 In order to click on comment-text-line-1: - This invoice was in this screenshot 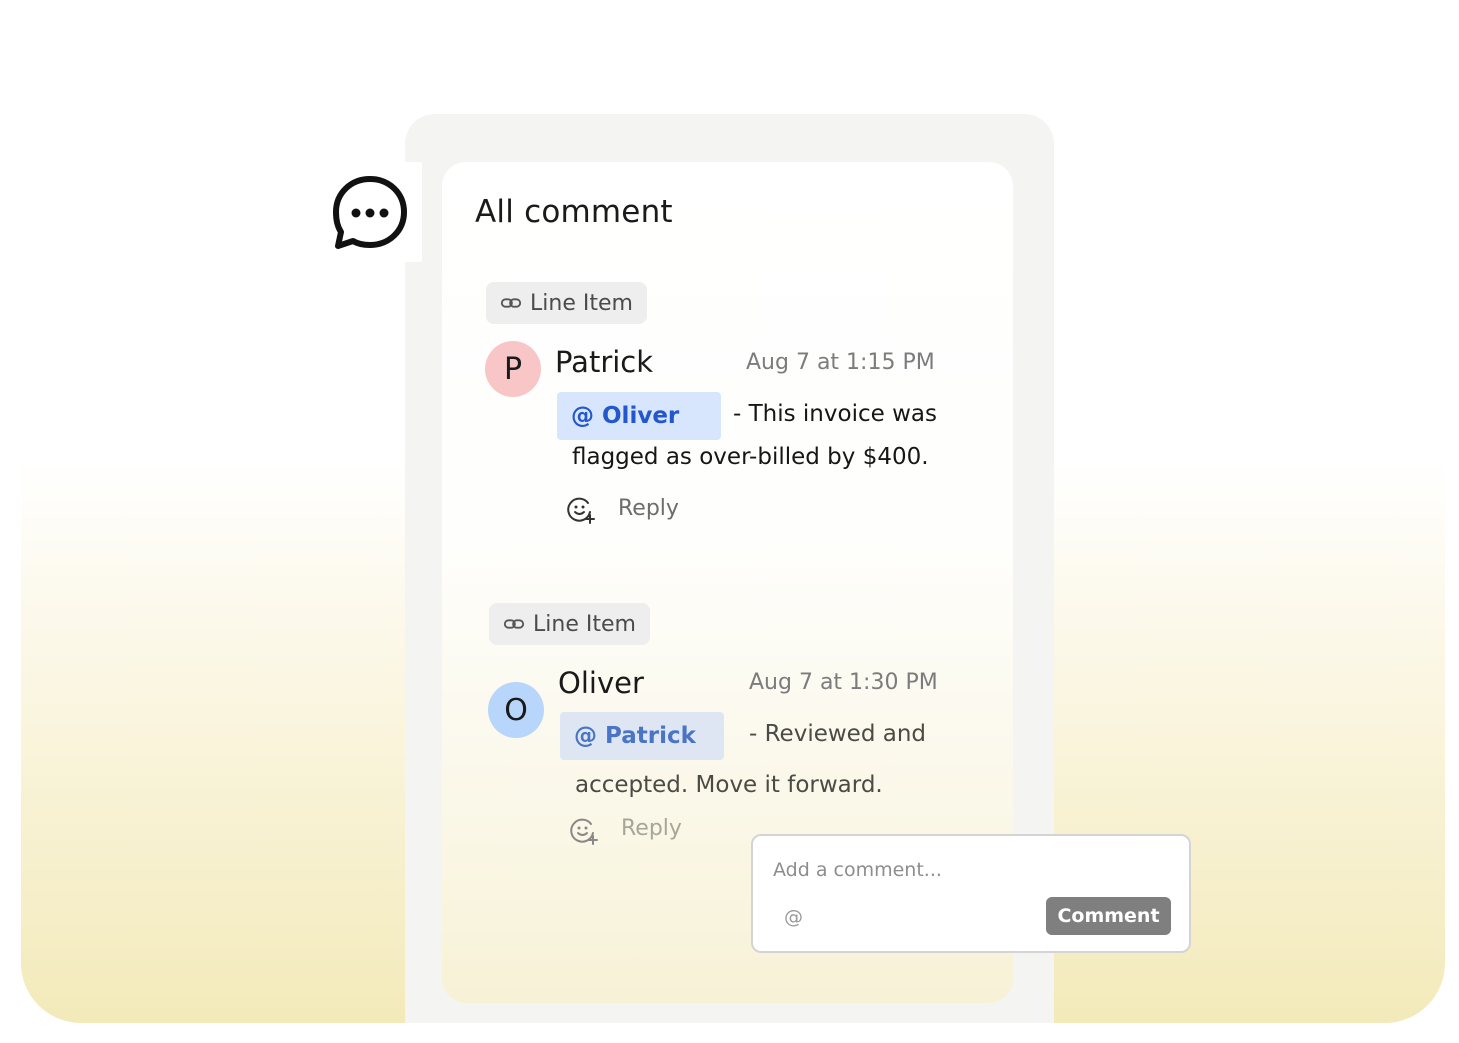, I will do `click(835, 414)`.